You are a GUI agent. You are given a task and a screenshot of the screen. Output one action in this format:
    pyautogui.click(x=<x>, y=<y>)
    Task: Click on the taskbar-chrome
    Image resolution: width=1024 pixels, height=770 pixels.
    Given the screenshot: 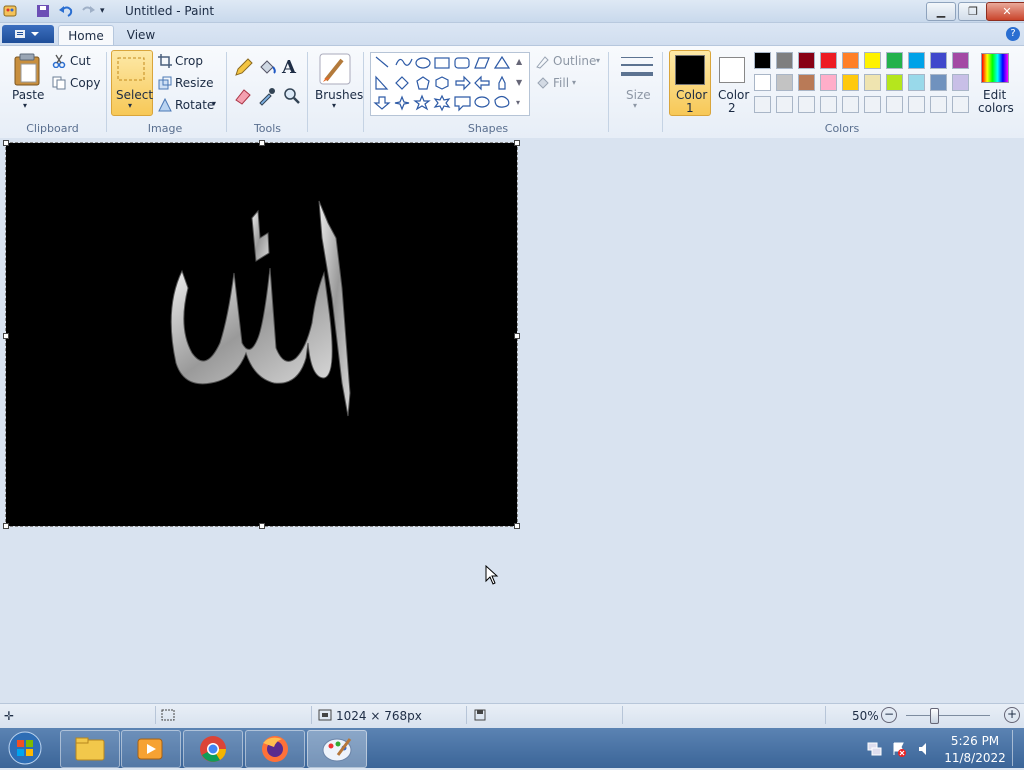 What is the action you would take?
    pyautogui.click(x=213, y=749)
    